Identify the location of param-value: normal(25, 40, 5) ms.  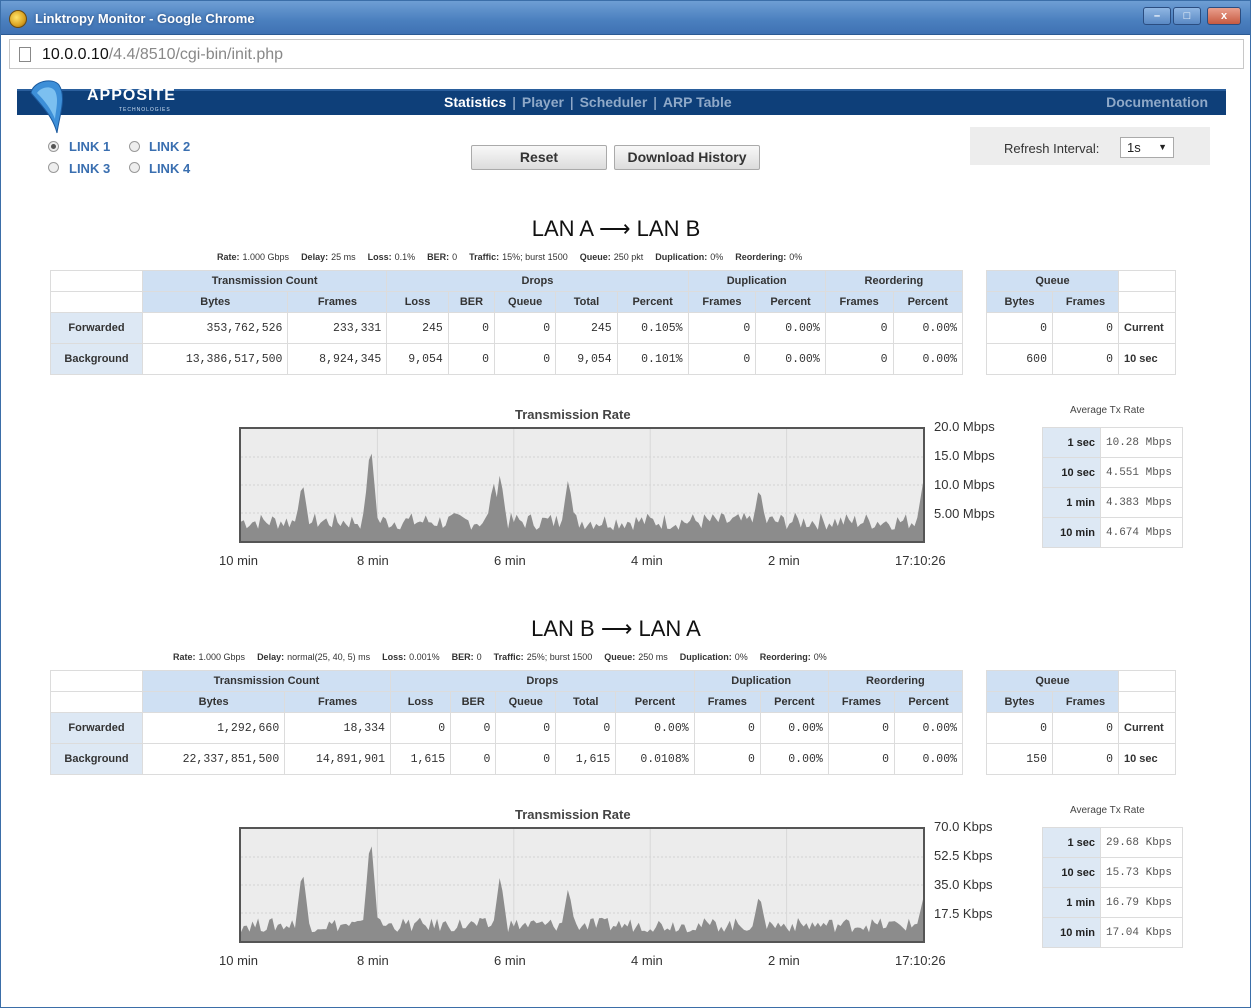
(329, 657).